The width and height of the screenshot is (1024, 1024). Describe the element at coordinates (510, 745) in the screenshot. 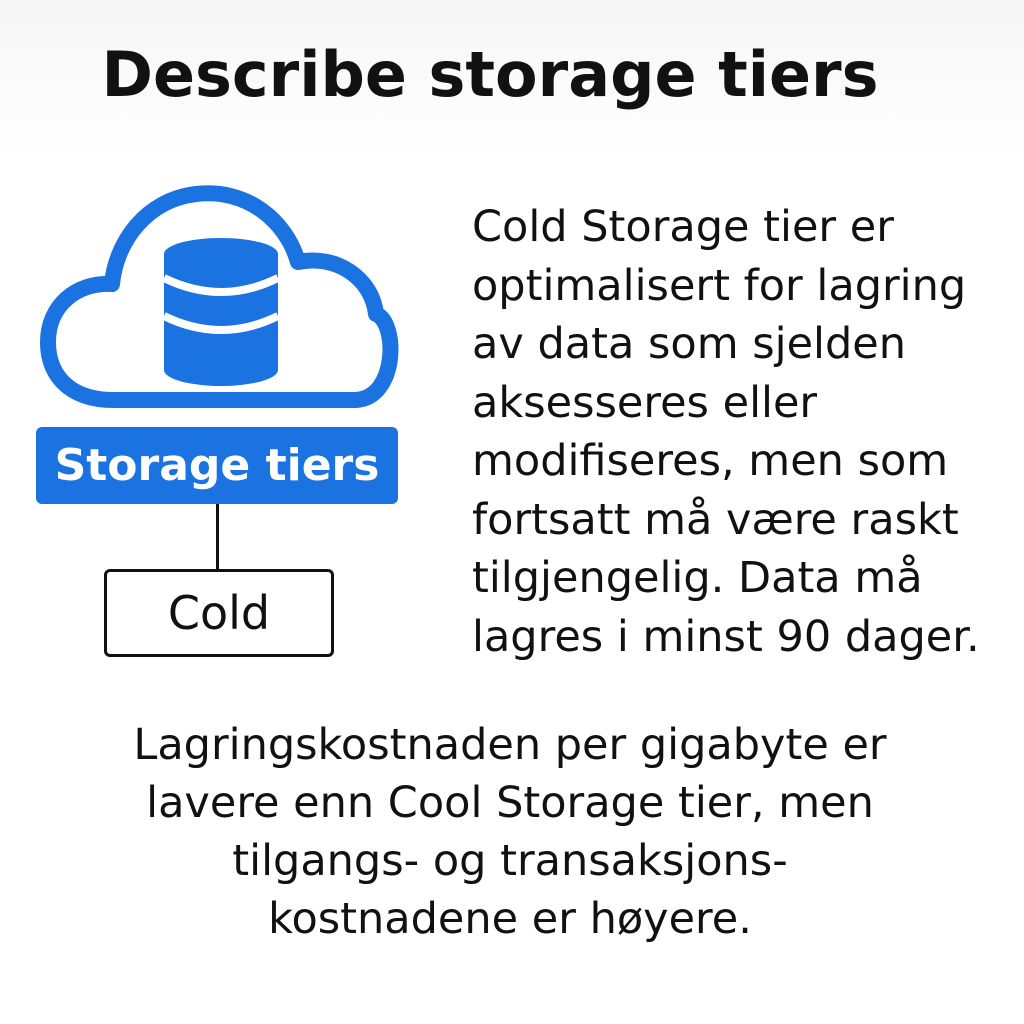

I see `footnote-line: Lagringskostnaden per gigabyte er` at that location.